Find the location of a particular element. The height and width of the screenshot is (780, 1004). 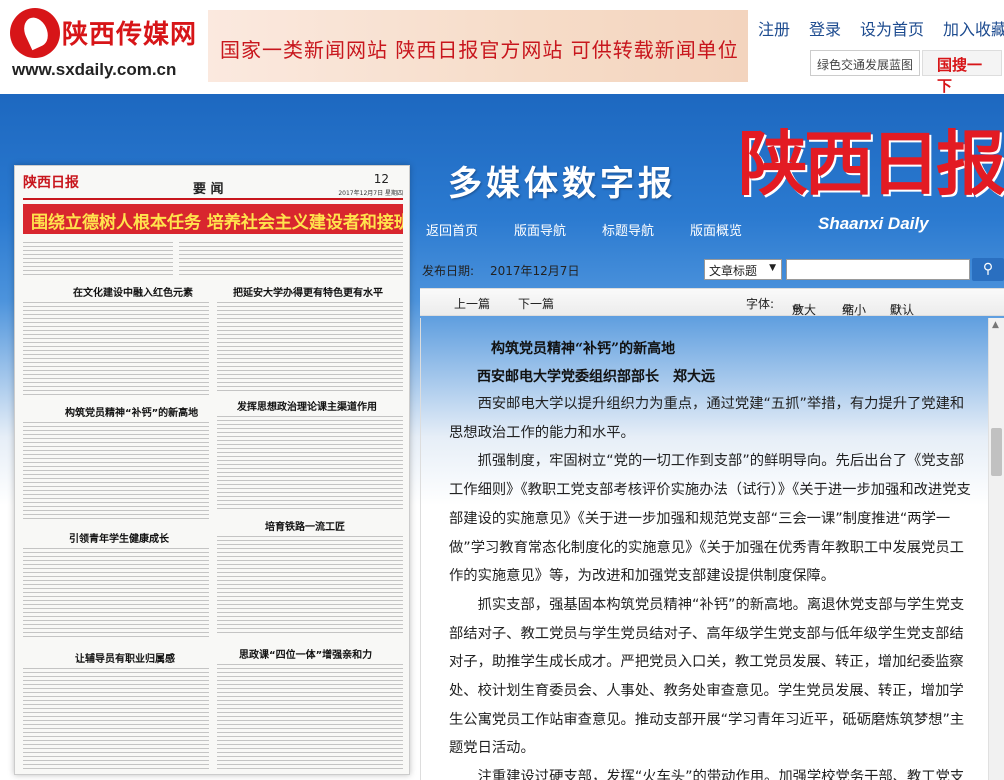

brand-logo: 陕西日报 is located at coordinates (871, 163).